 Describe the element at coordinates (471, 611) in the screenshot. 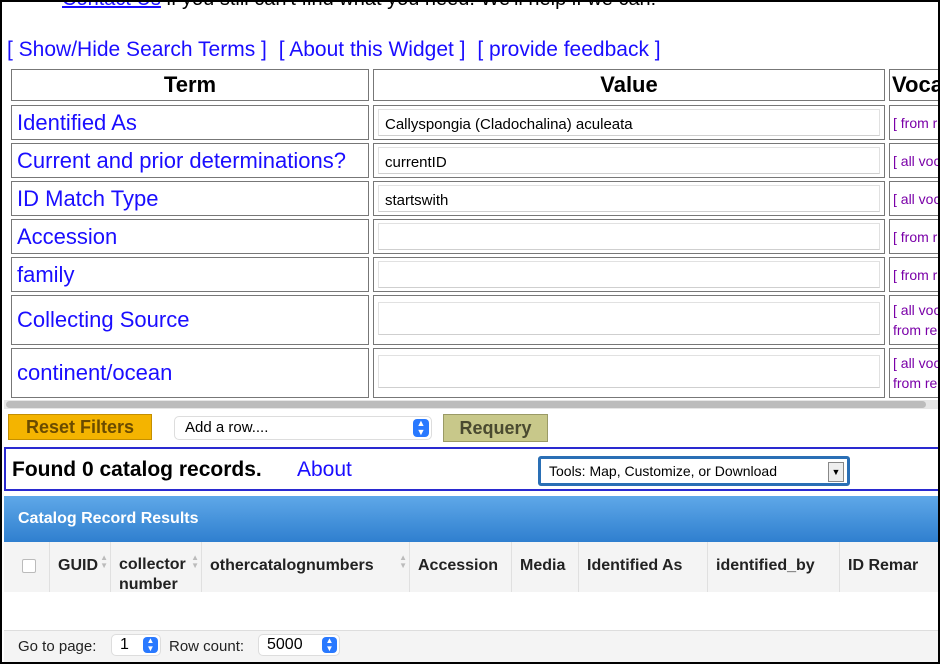

I see `results-body` at that location.